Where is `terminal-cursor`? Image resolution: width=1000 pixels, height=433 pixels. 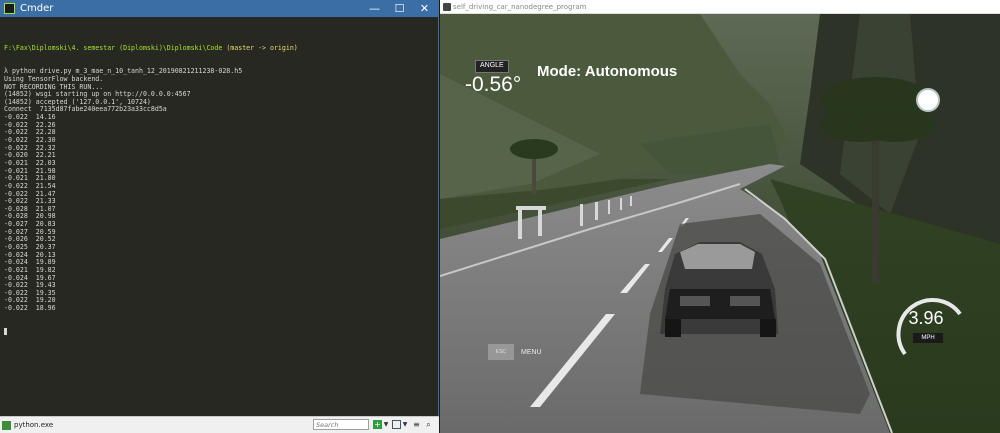 terminal-cursor is located at coordinates (5, 332).